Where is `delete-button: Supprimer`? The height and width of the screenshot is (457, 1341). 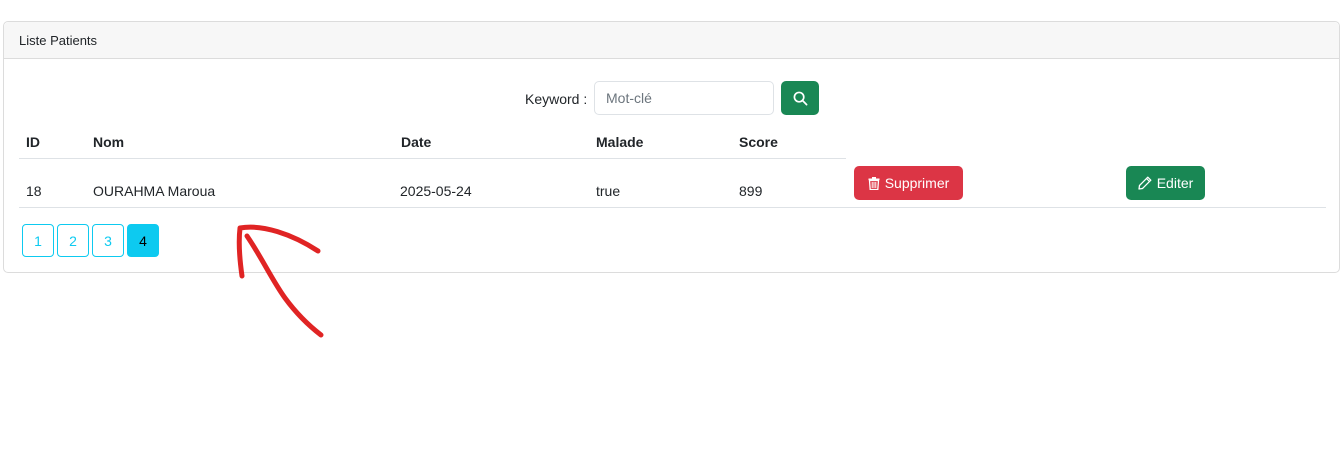 delete-button: Supprimer is located at coordinates (908, 183).